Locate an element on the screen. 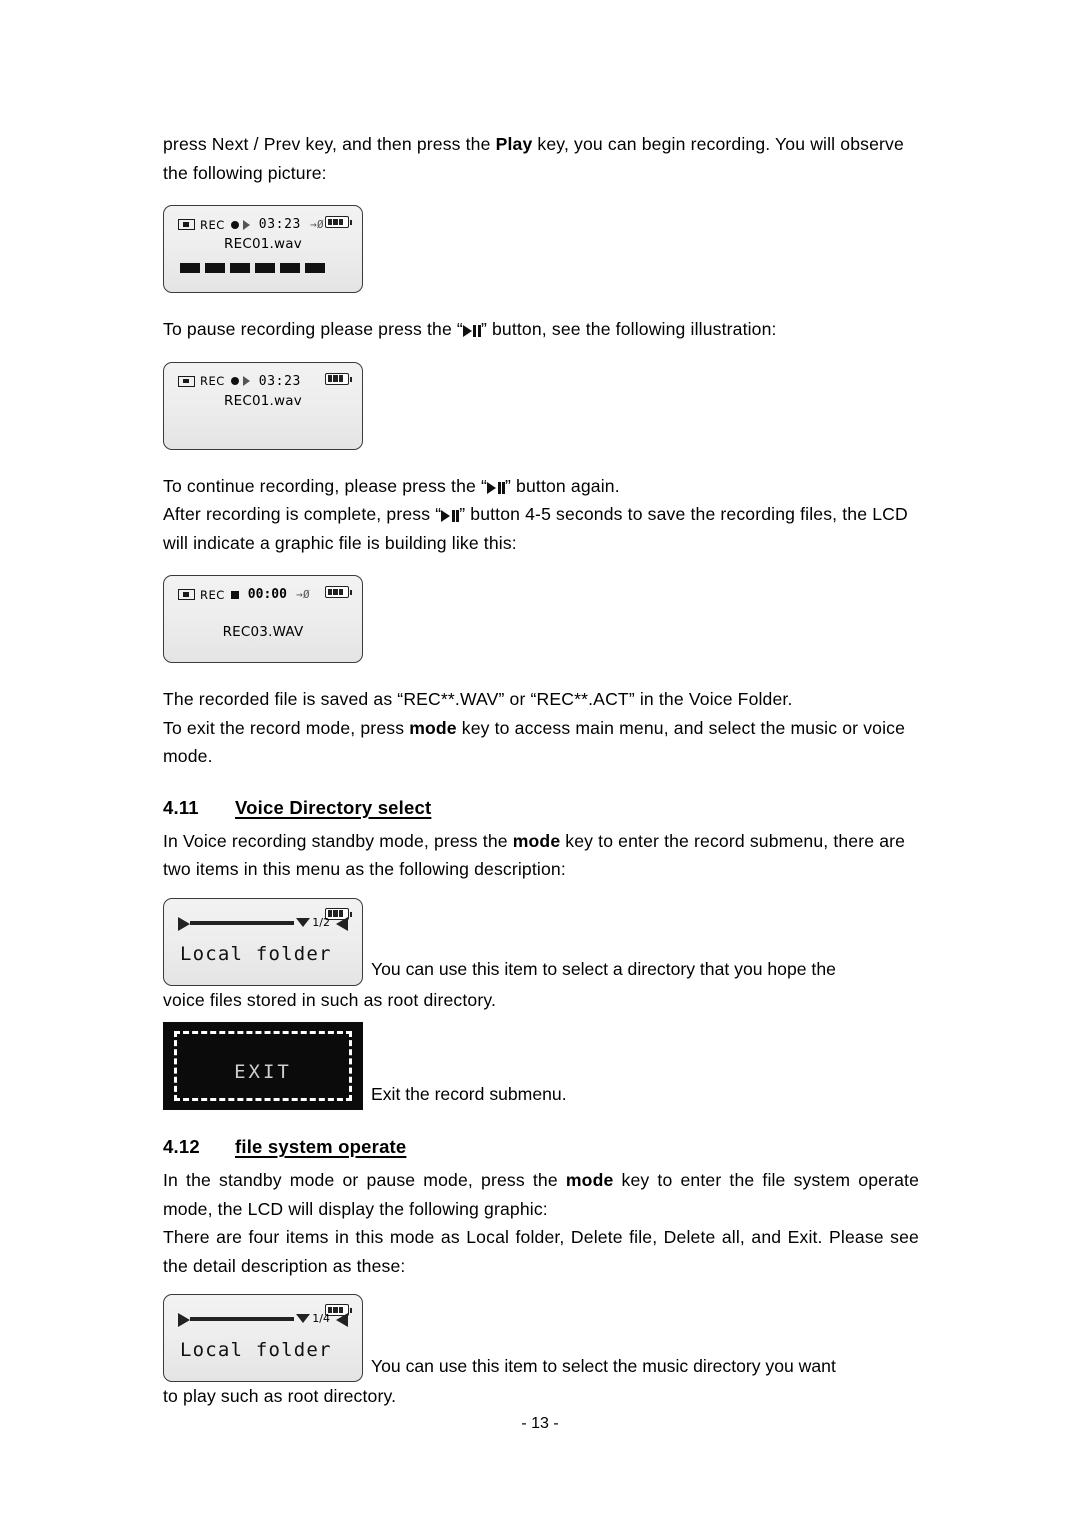  p10-bold-mode: mode is located at coordinates (589, 1180).